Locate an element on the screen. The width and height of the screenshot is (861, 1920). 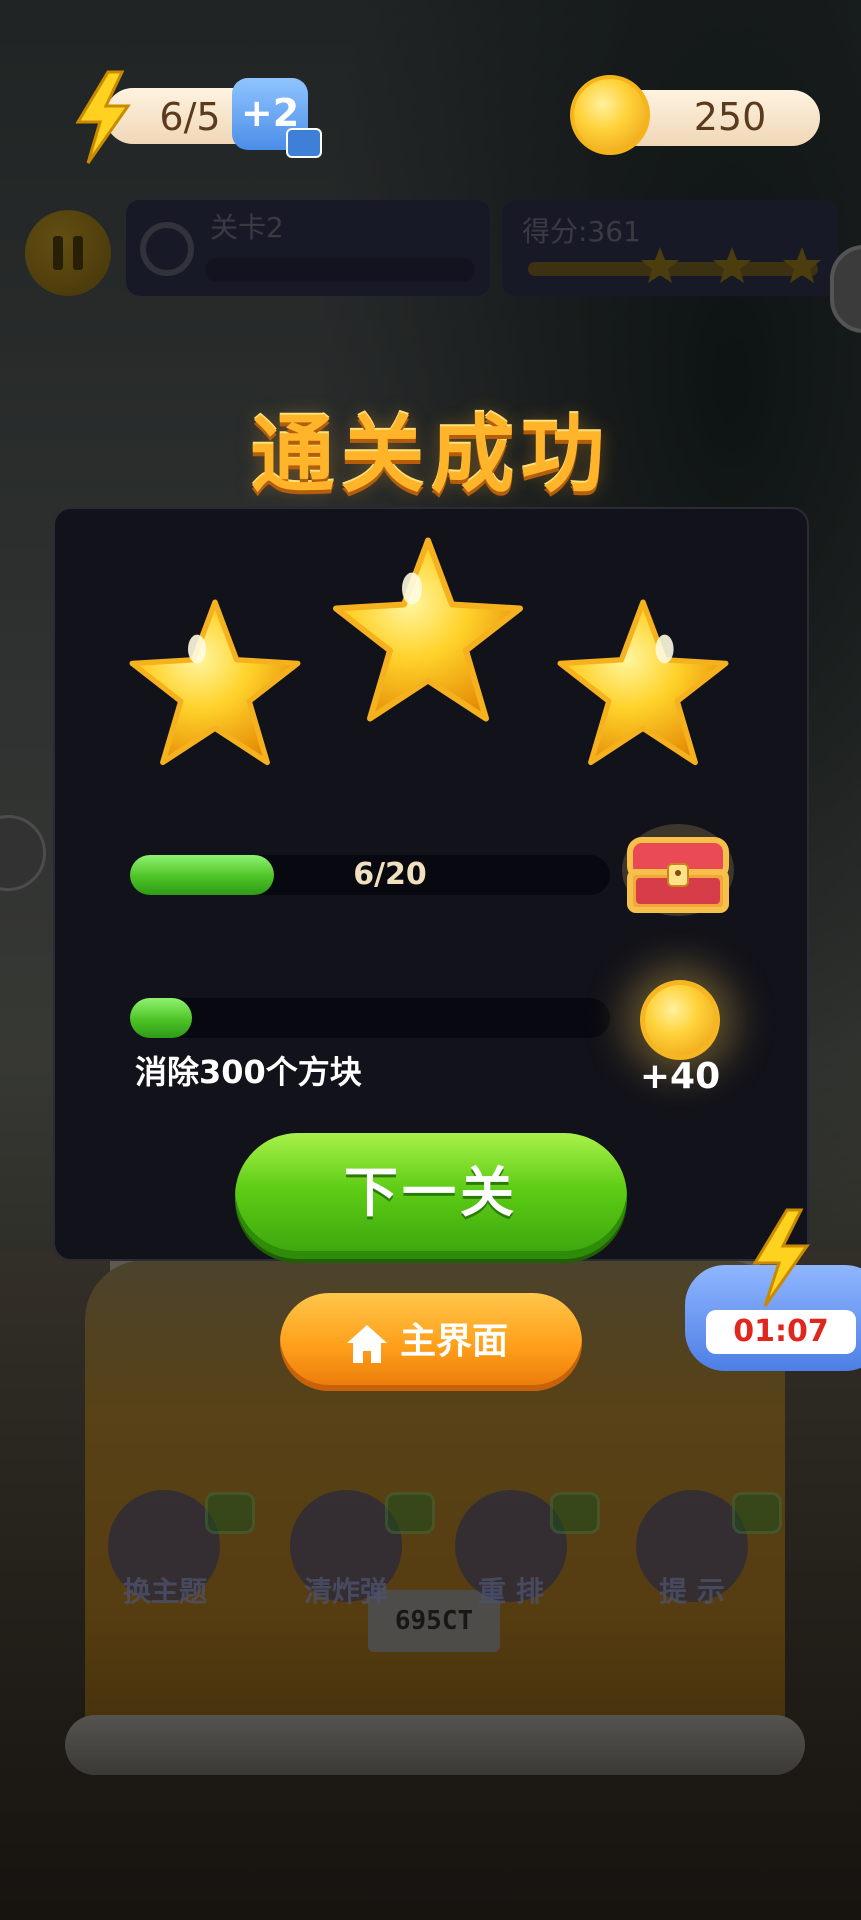
reward-coin-icon is located at coordinates (680, 1020).